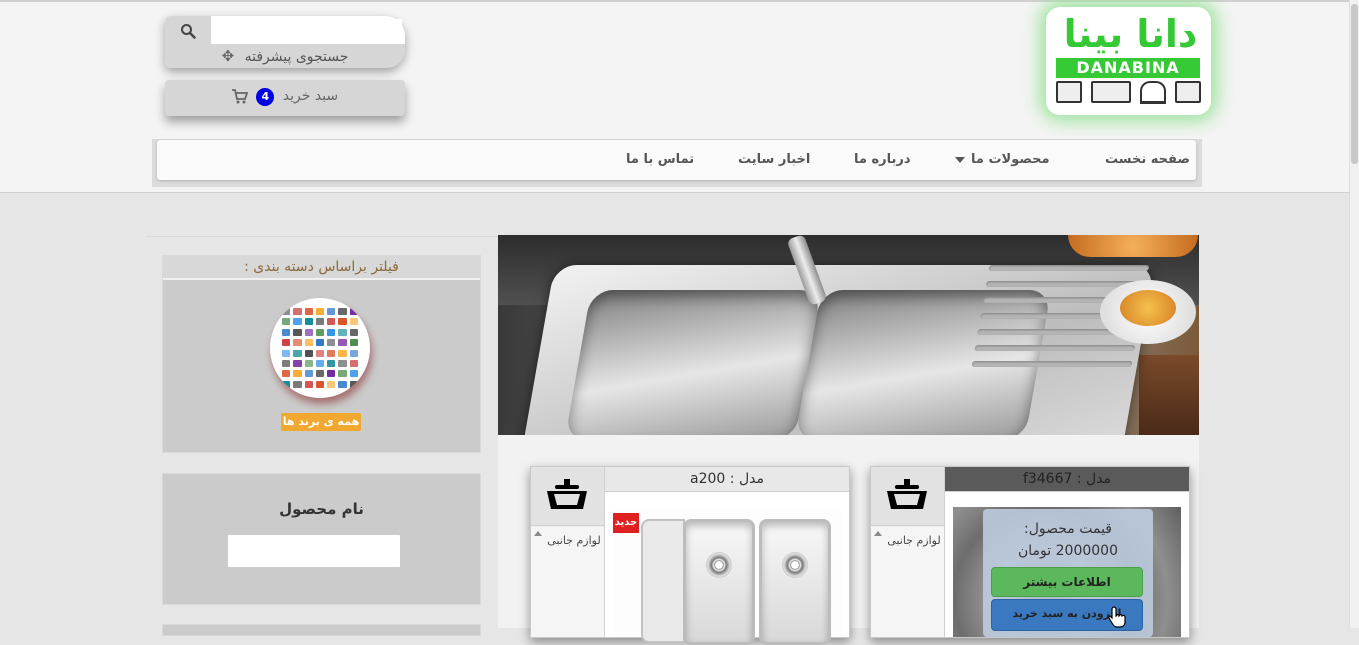 Image resolution: width=1359 pixels, height=645 pixels. Describe the element at coordinates (1111, 92) in the screenshot. I see `stove-icon` at that location.